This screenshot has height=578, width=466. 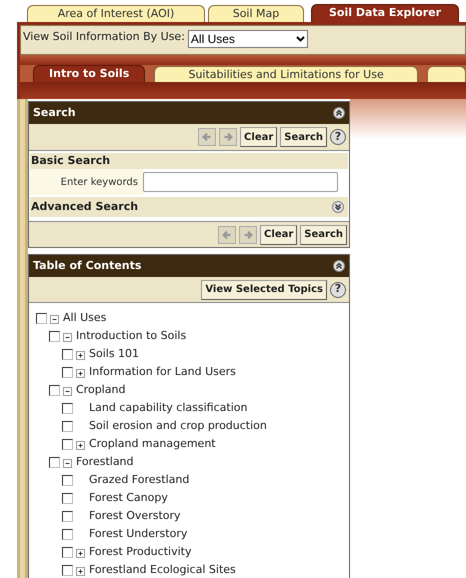 I want to click on tab: Area of Interest (AOI), so click(x=116, y=13).